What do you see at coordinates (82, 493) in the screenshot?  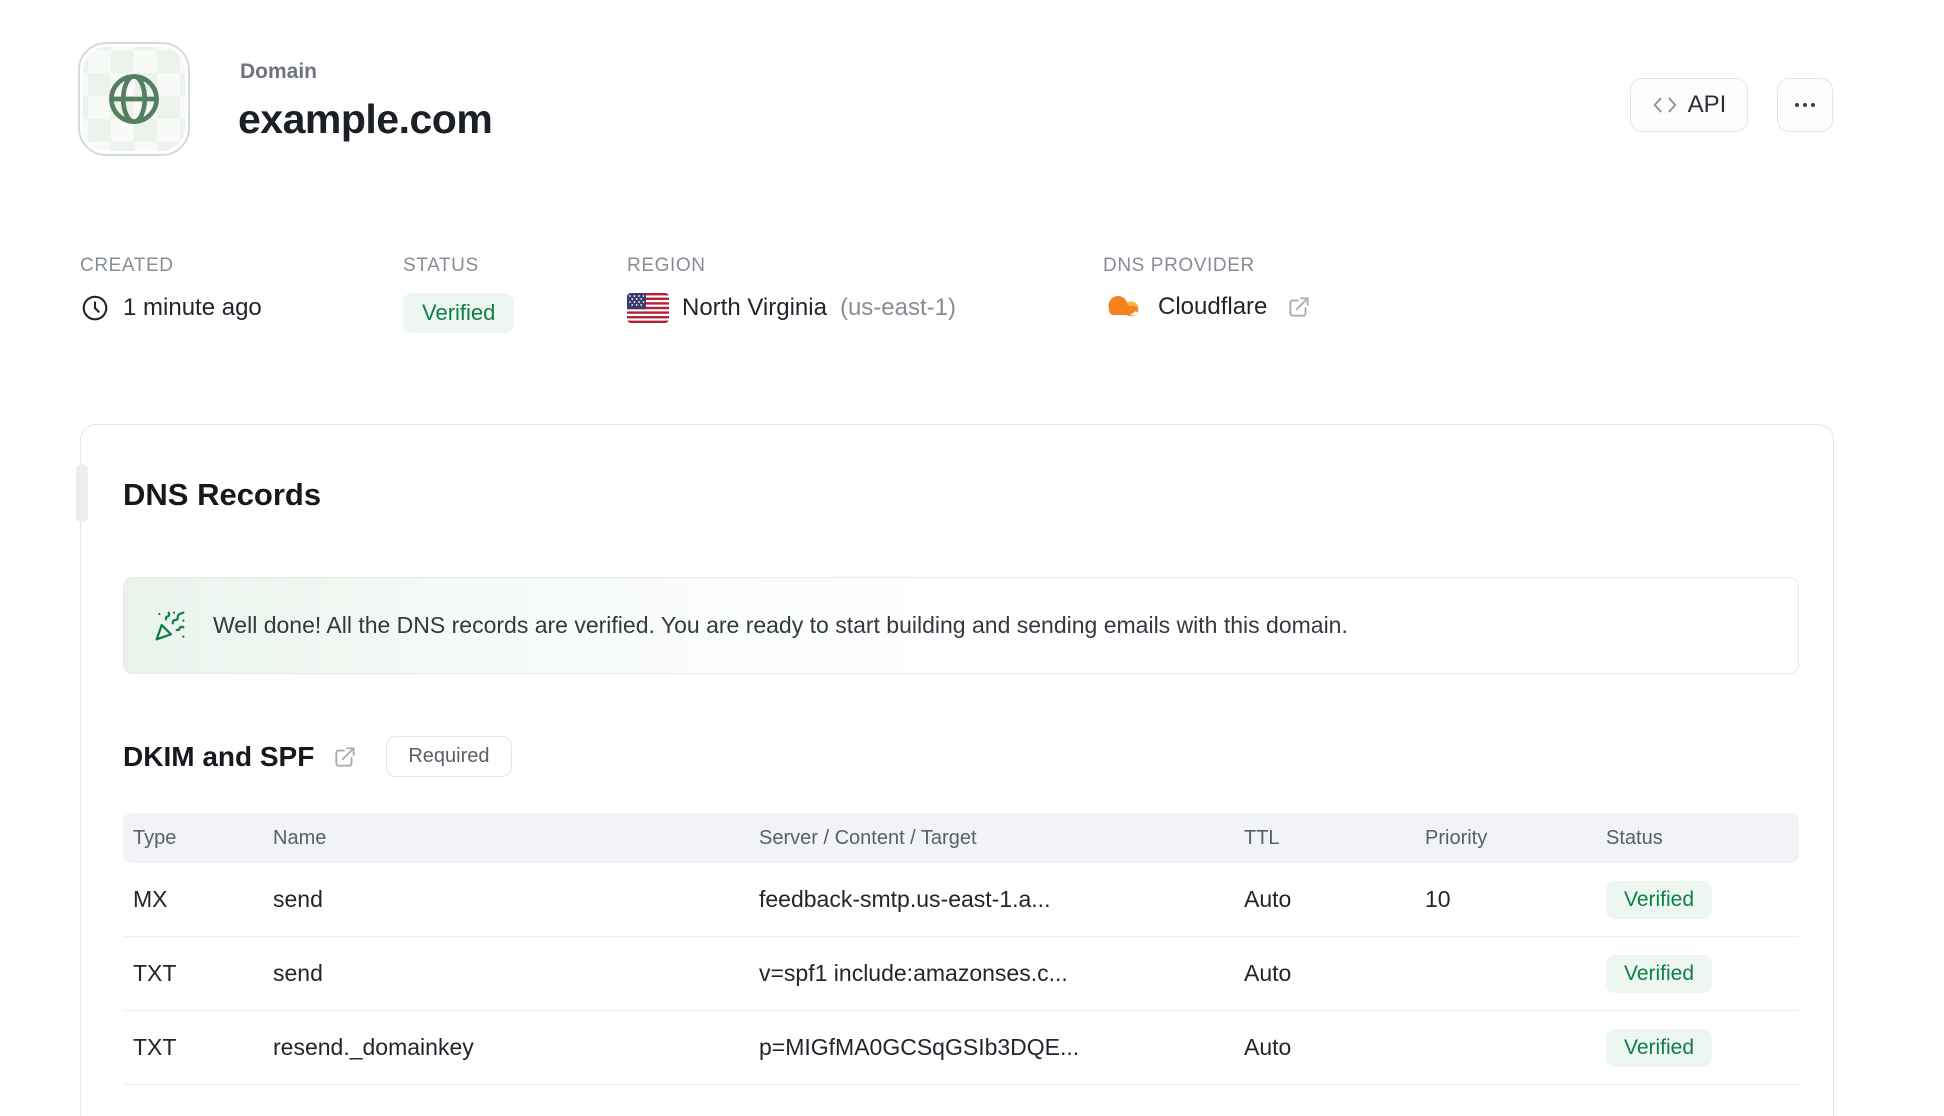 I see `card-accent-tab` at bounding box center [82, 493].